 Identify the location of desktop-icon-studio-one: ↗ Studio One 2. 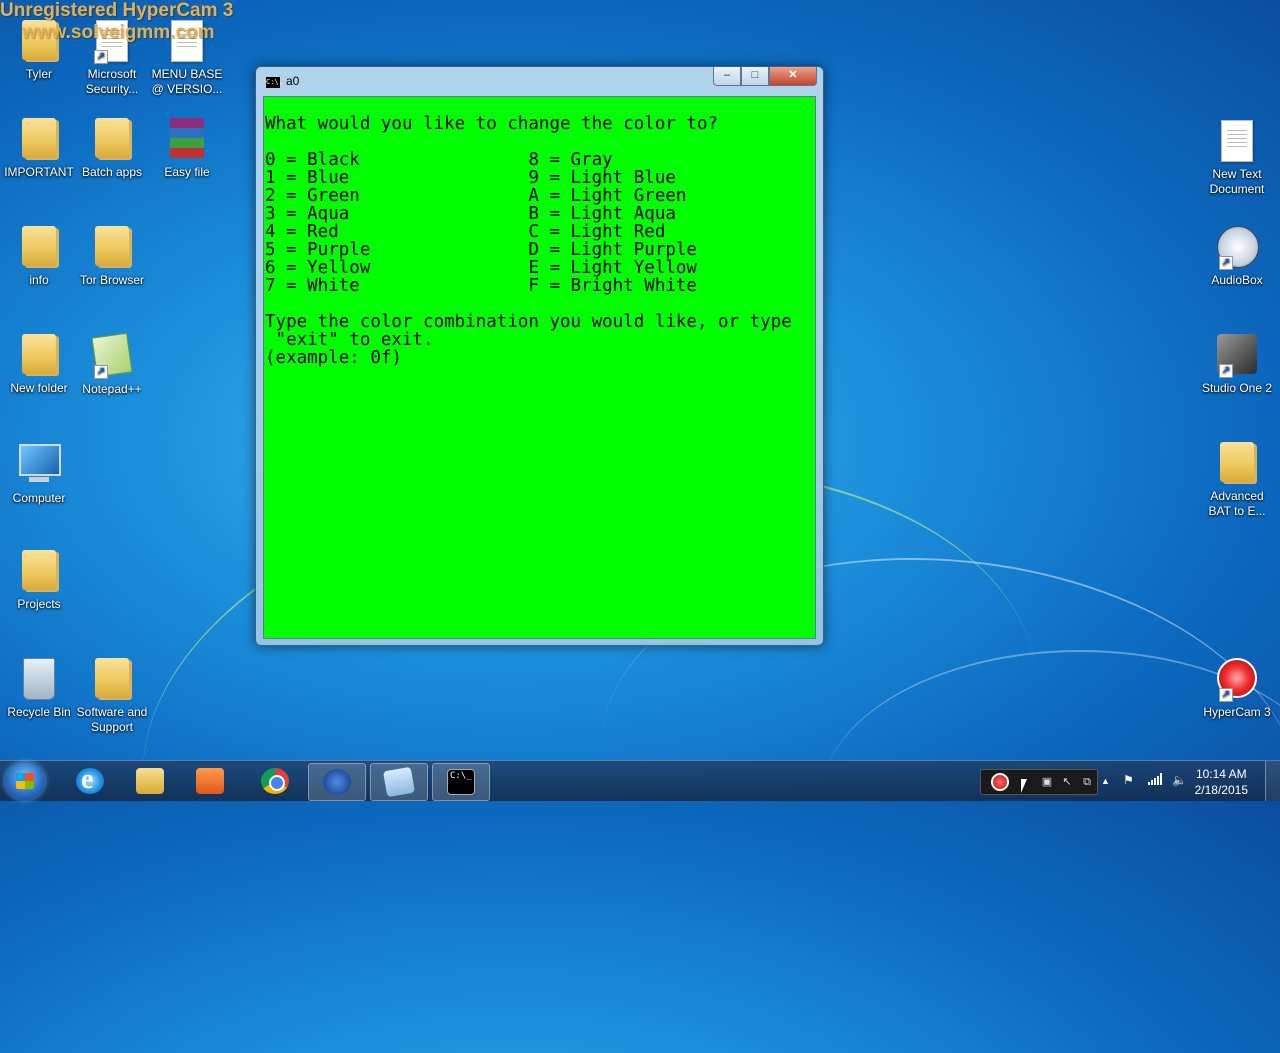
(1237, 364).